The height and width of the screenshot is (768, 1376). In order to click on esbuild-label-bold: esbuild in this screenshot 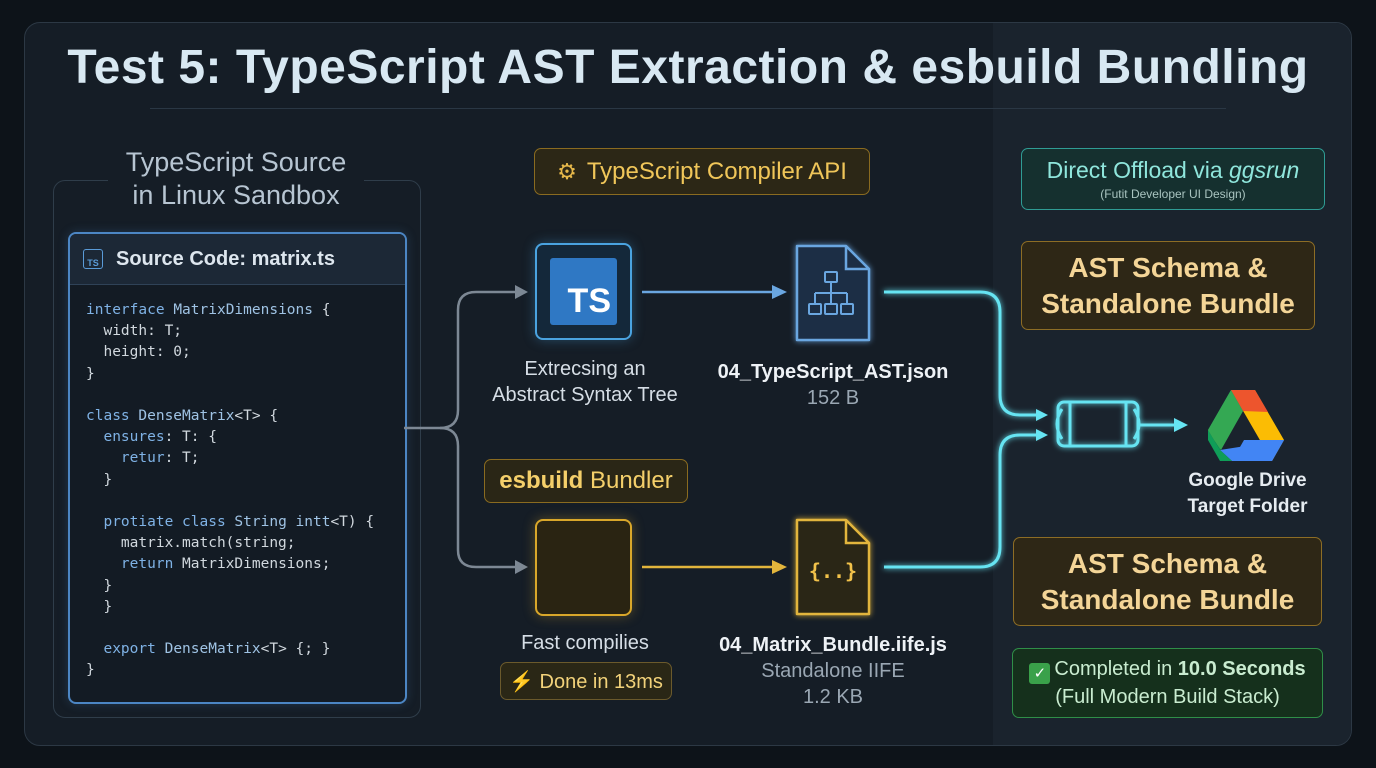, I will do `click(541, 480)`.